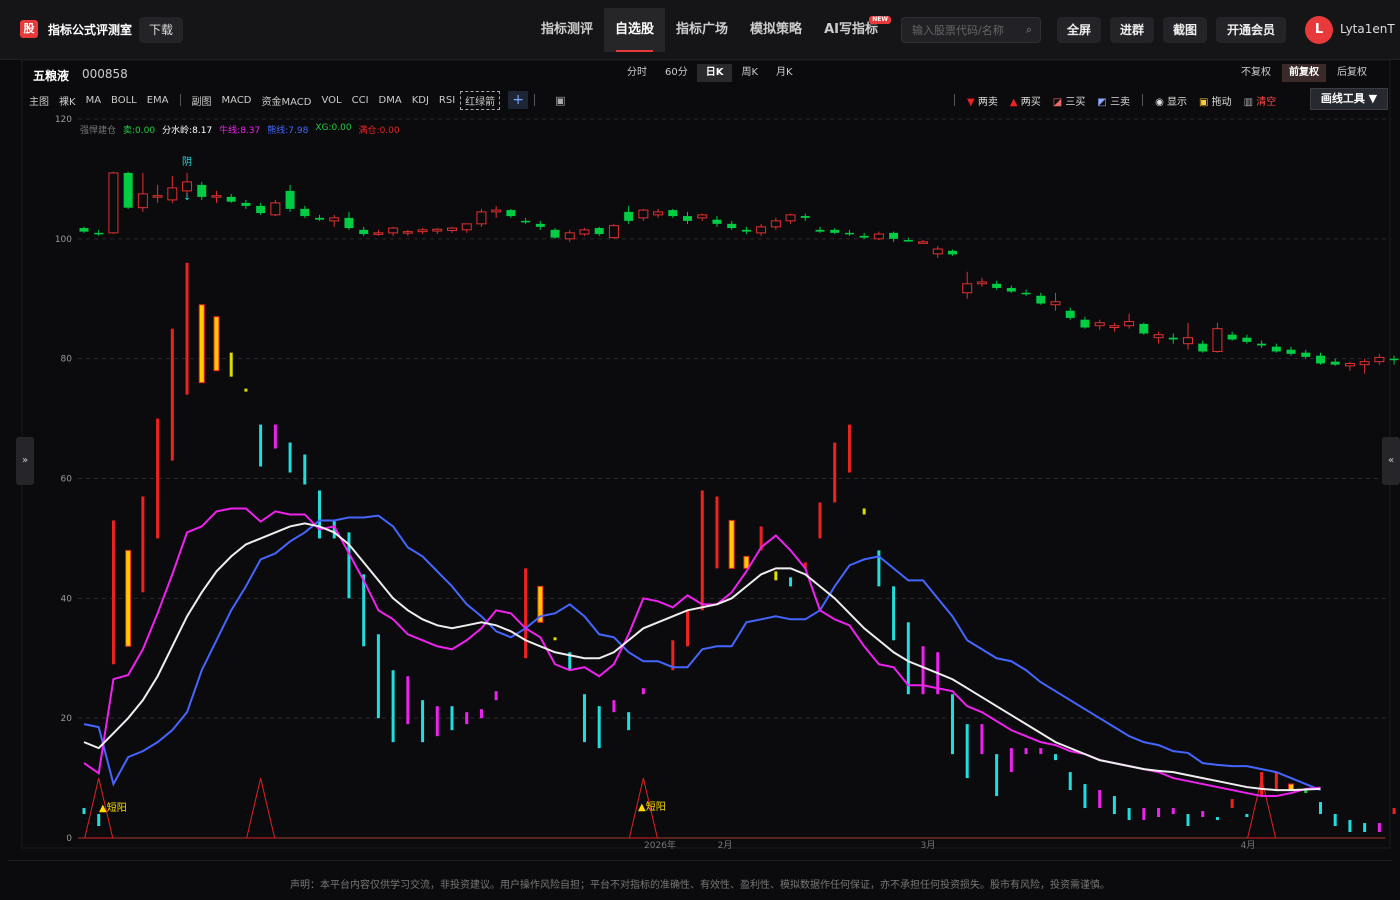 The image size is (1400, 900). What do you see at coordinates (261, 808) in the screenshot?
I see `signal-triangle` at bounding box center [261, 808].